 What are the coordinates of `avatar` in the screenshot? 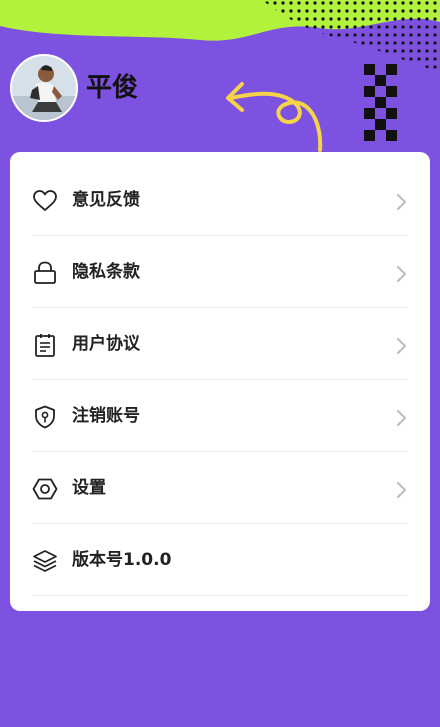 It's located at (44, 88).